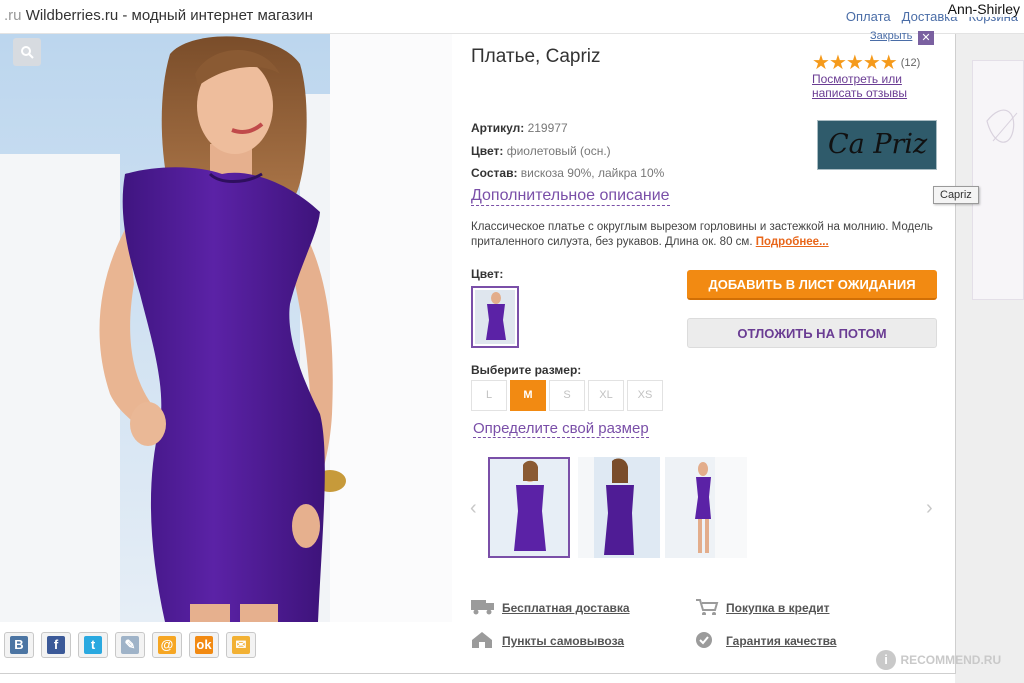 Image resolution: width=1024 pixels, height=683 pixels. Describe the element at coordinates (812, 333) in the screenshot. I see `save-for-later-button: ОТЛОЖИТЬ НА ПОТОМ` at that location.